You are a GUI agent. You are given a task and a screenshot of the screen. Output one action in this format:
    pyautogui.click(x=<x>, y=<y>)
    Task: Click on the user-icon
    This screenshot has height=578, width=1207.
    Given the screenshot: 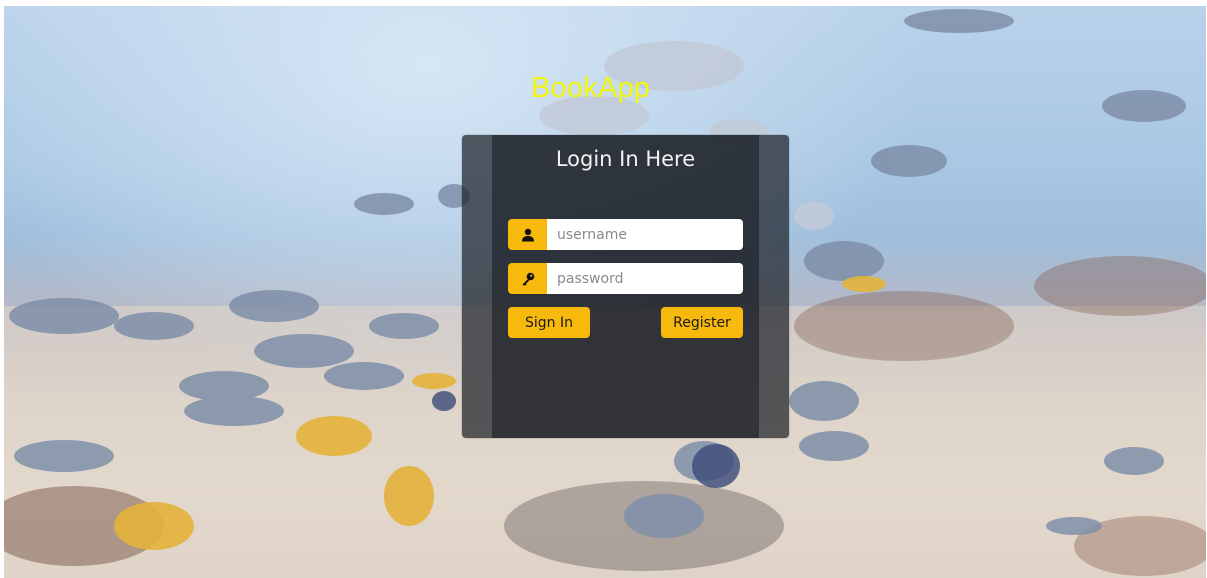 What is the action you would take?
    pyautogui.click(x=527, y=234)
    